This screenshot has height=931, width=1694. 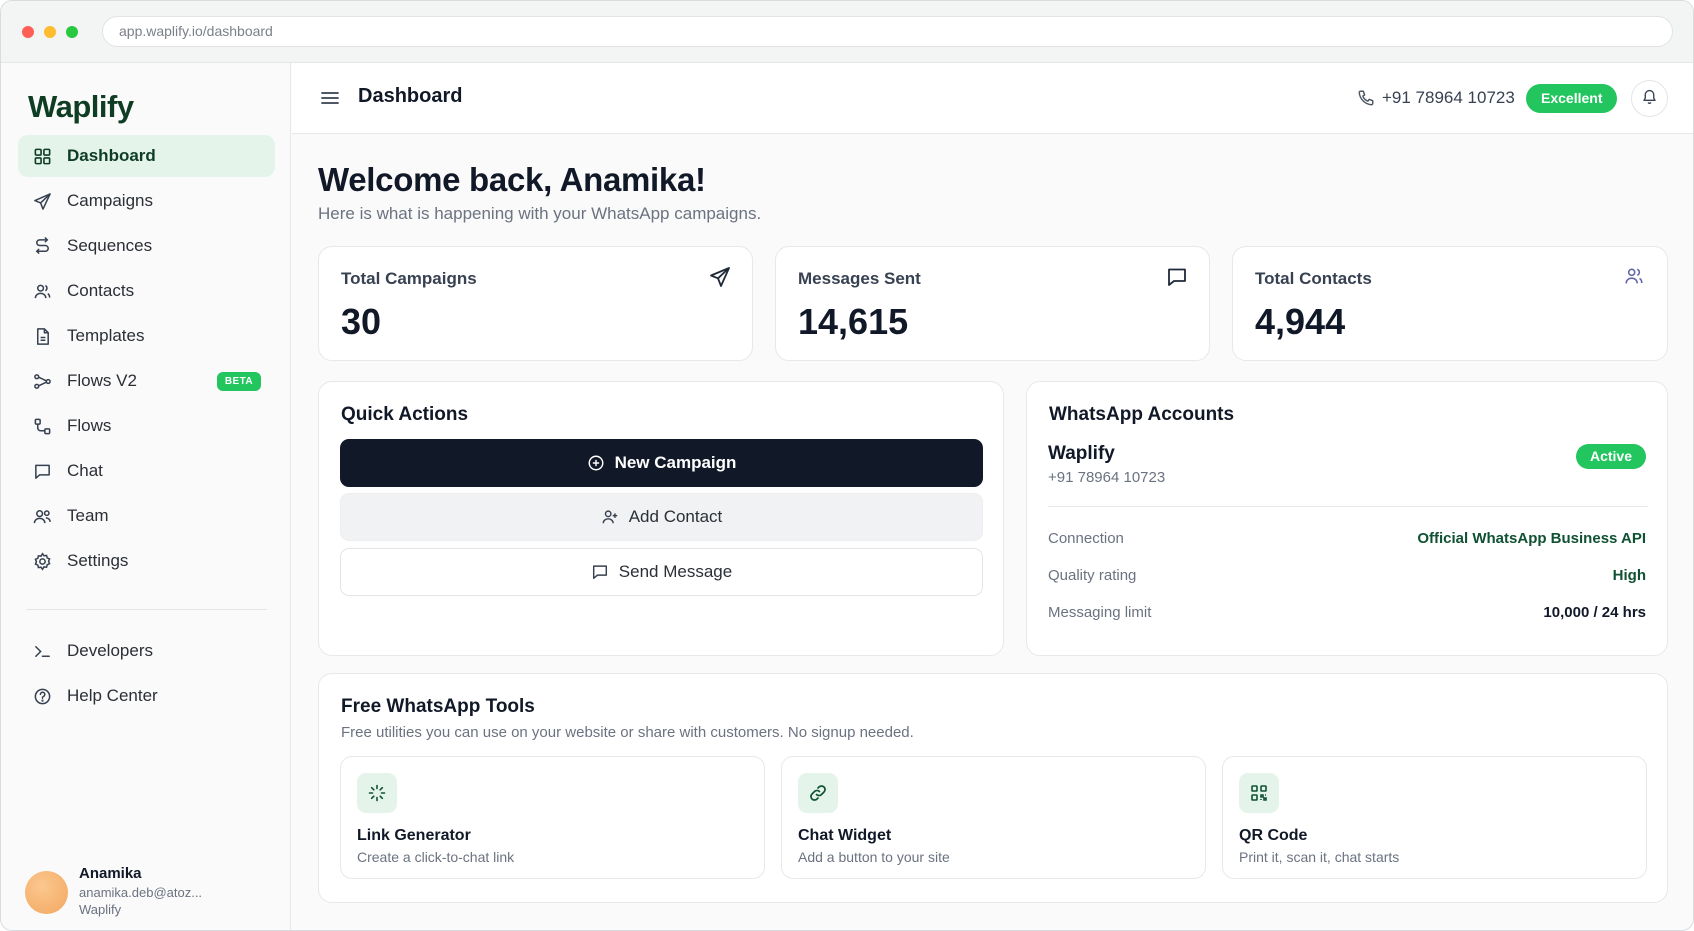 I want to click on address-bar: app.waplify.io/dashboard, so click(x=887, y=31).